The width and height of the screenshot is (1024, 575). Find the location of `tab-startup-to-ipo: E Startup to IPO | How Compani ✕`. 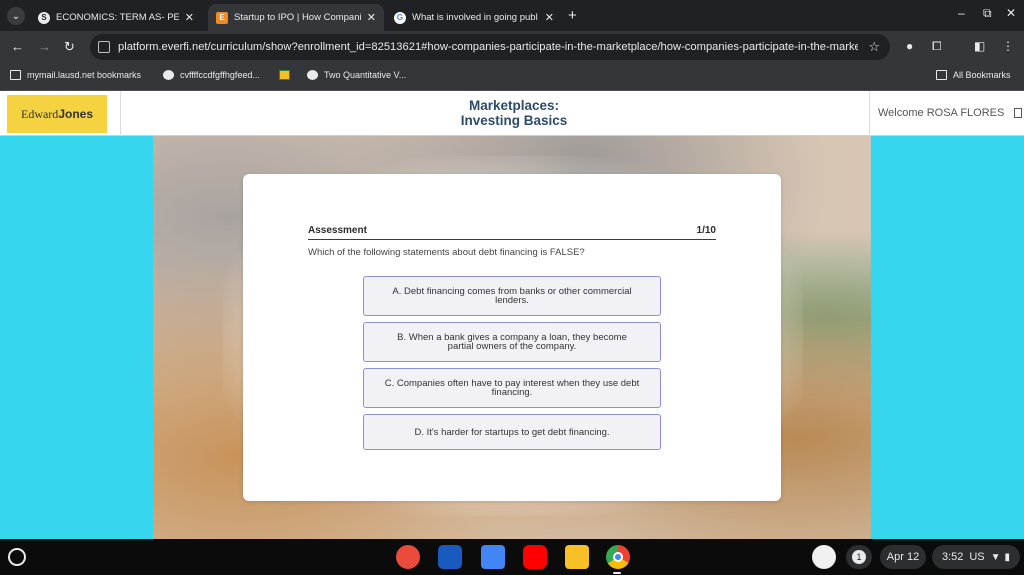

tab-startup-to-ipo: E Startup to IPO | How Compani ✕ is located at coordinates (296, 17).